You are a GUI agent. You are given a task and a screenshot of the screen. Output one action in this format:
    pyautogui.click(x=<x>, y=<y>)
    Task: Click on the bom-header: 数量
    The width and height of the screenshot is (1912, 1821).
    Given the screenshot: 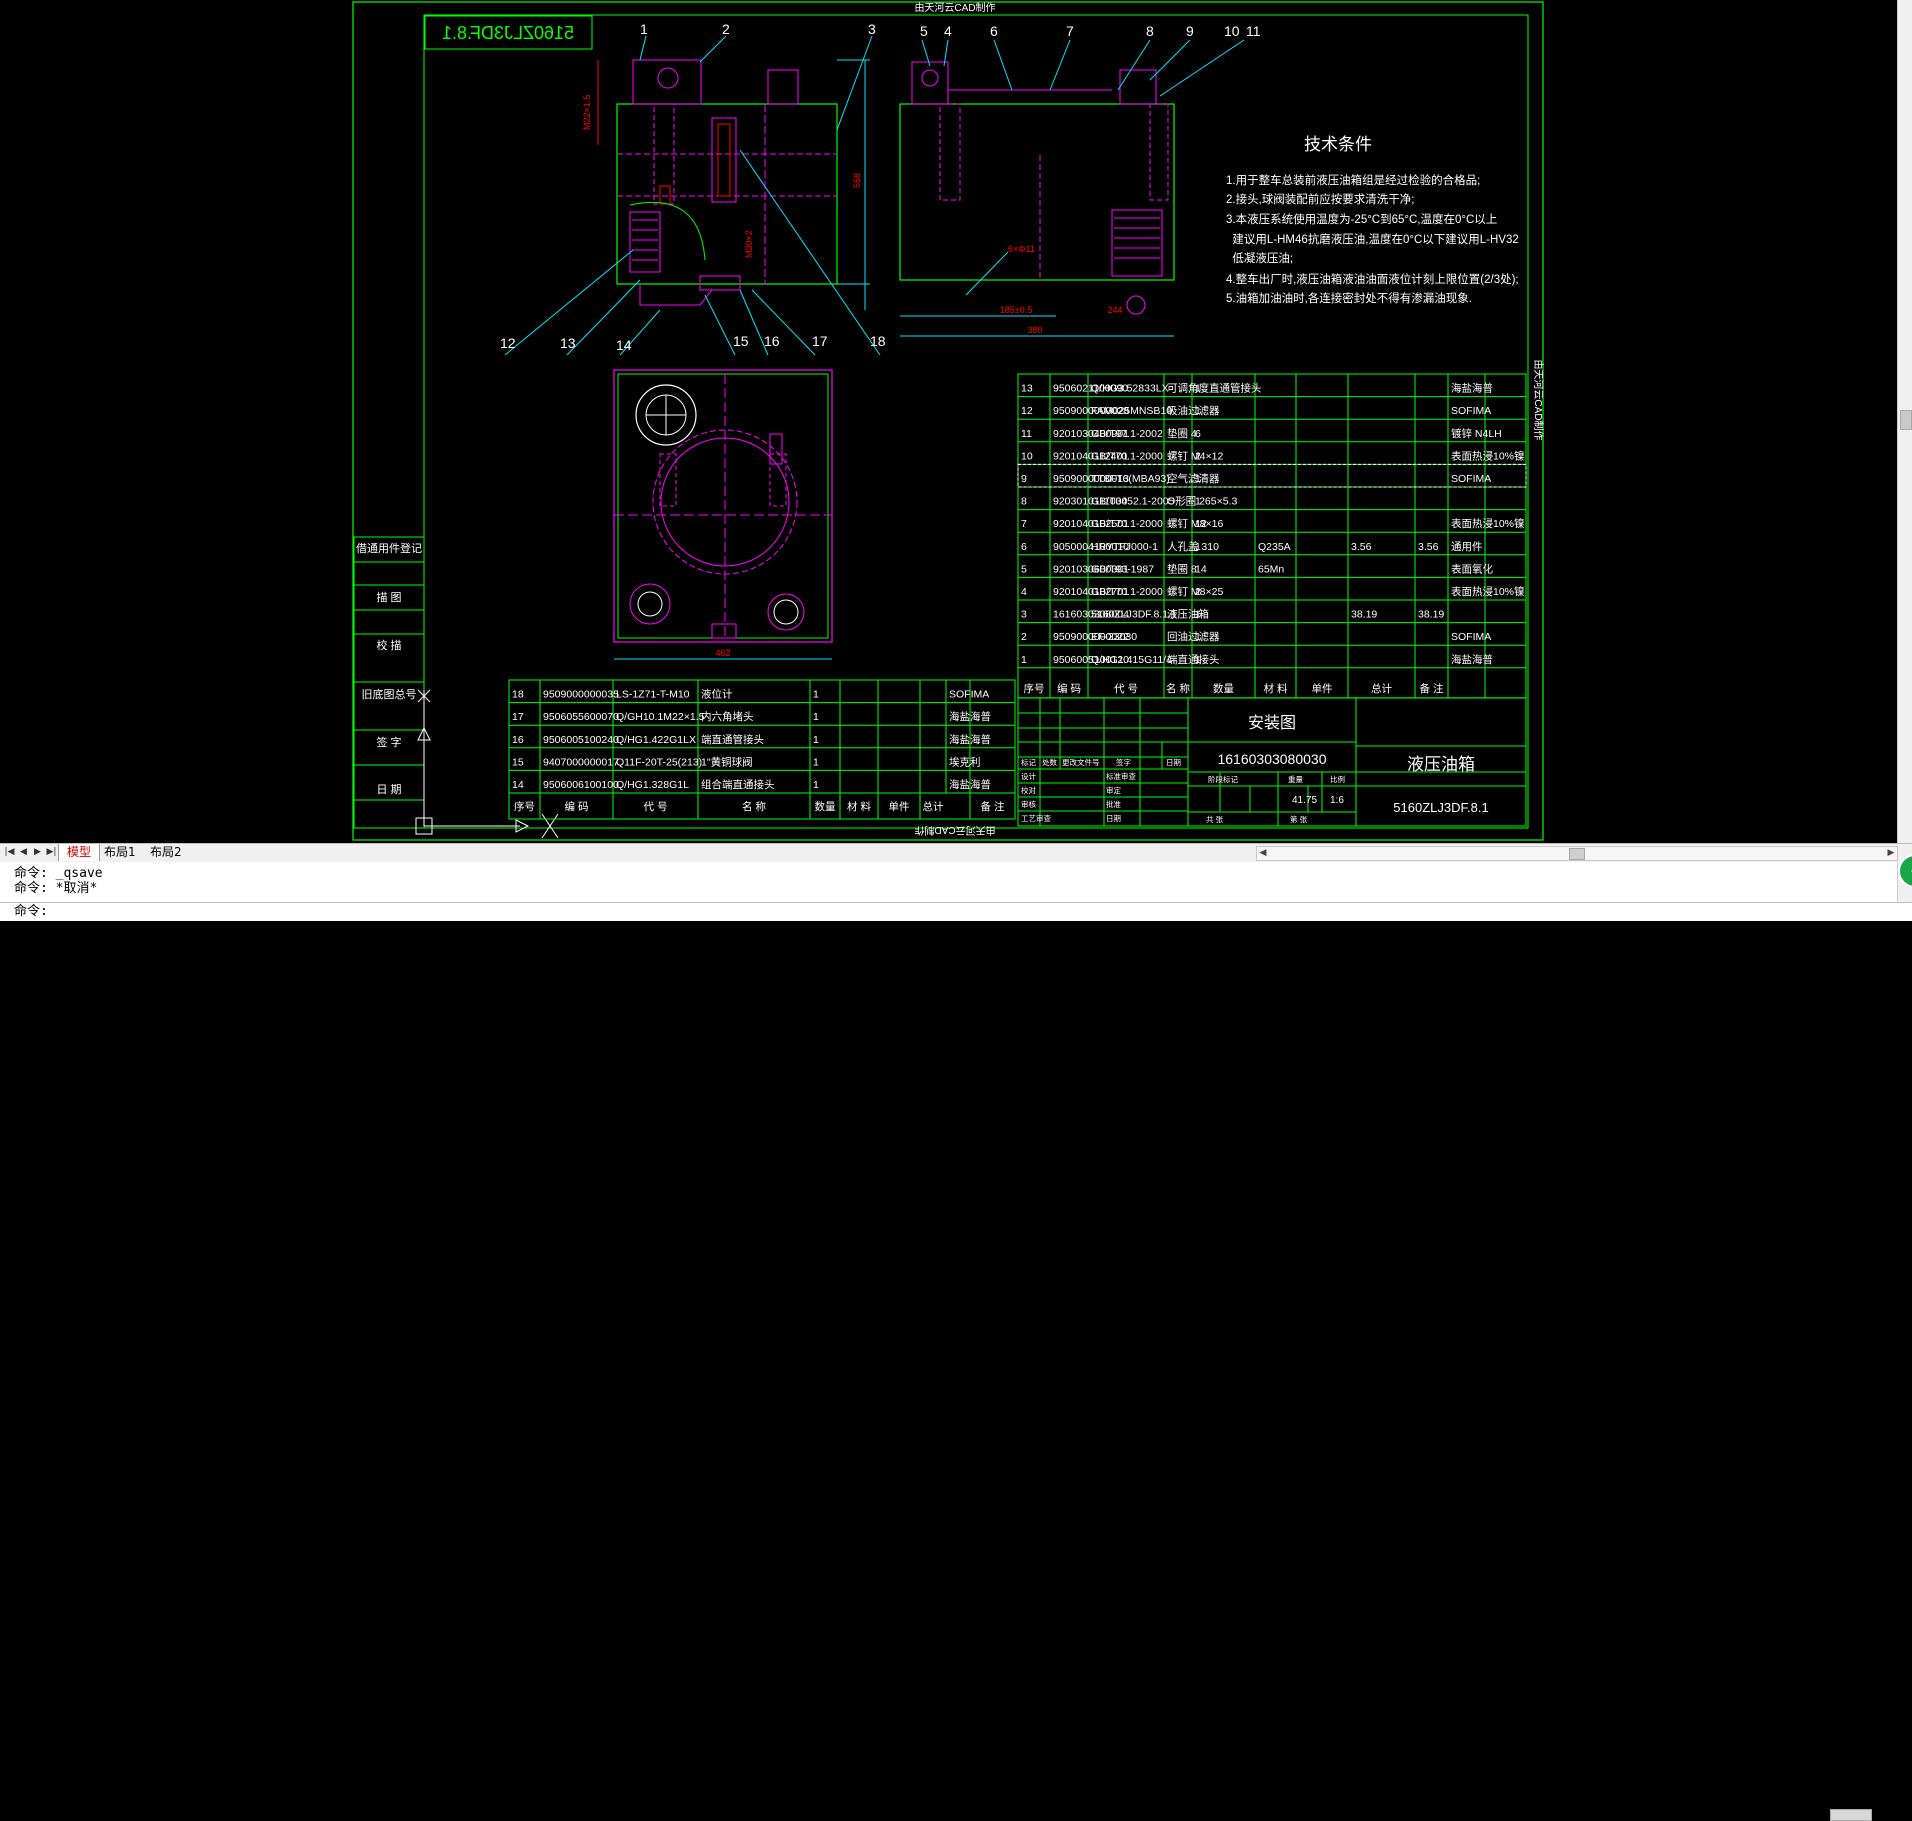 What is the action you would take?
    pyautogui.click(x=1224, y=688)
    